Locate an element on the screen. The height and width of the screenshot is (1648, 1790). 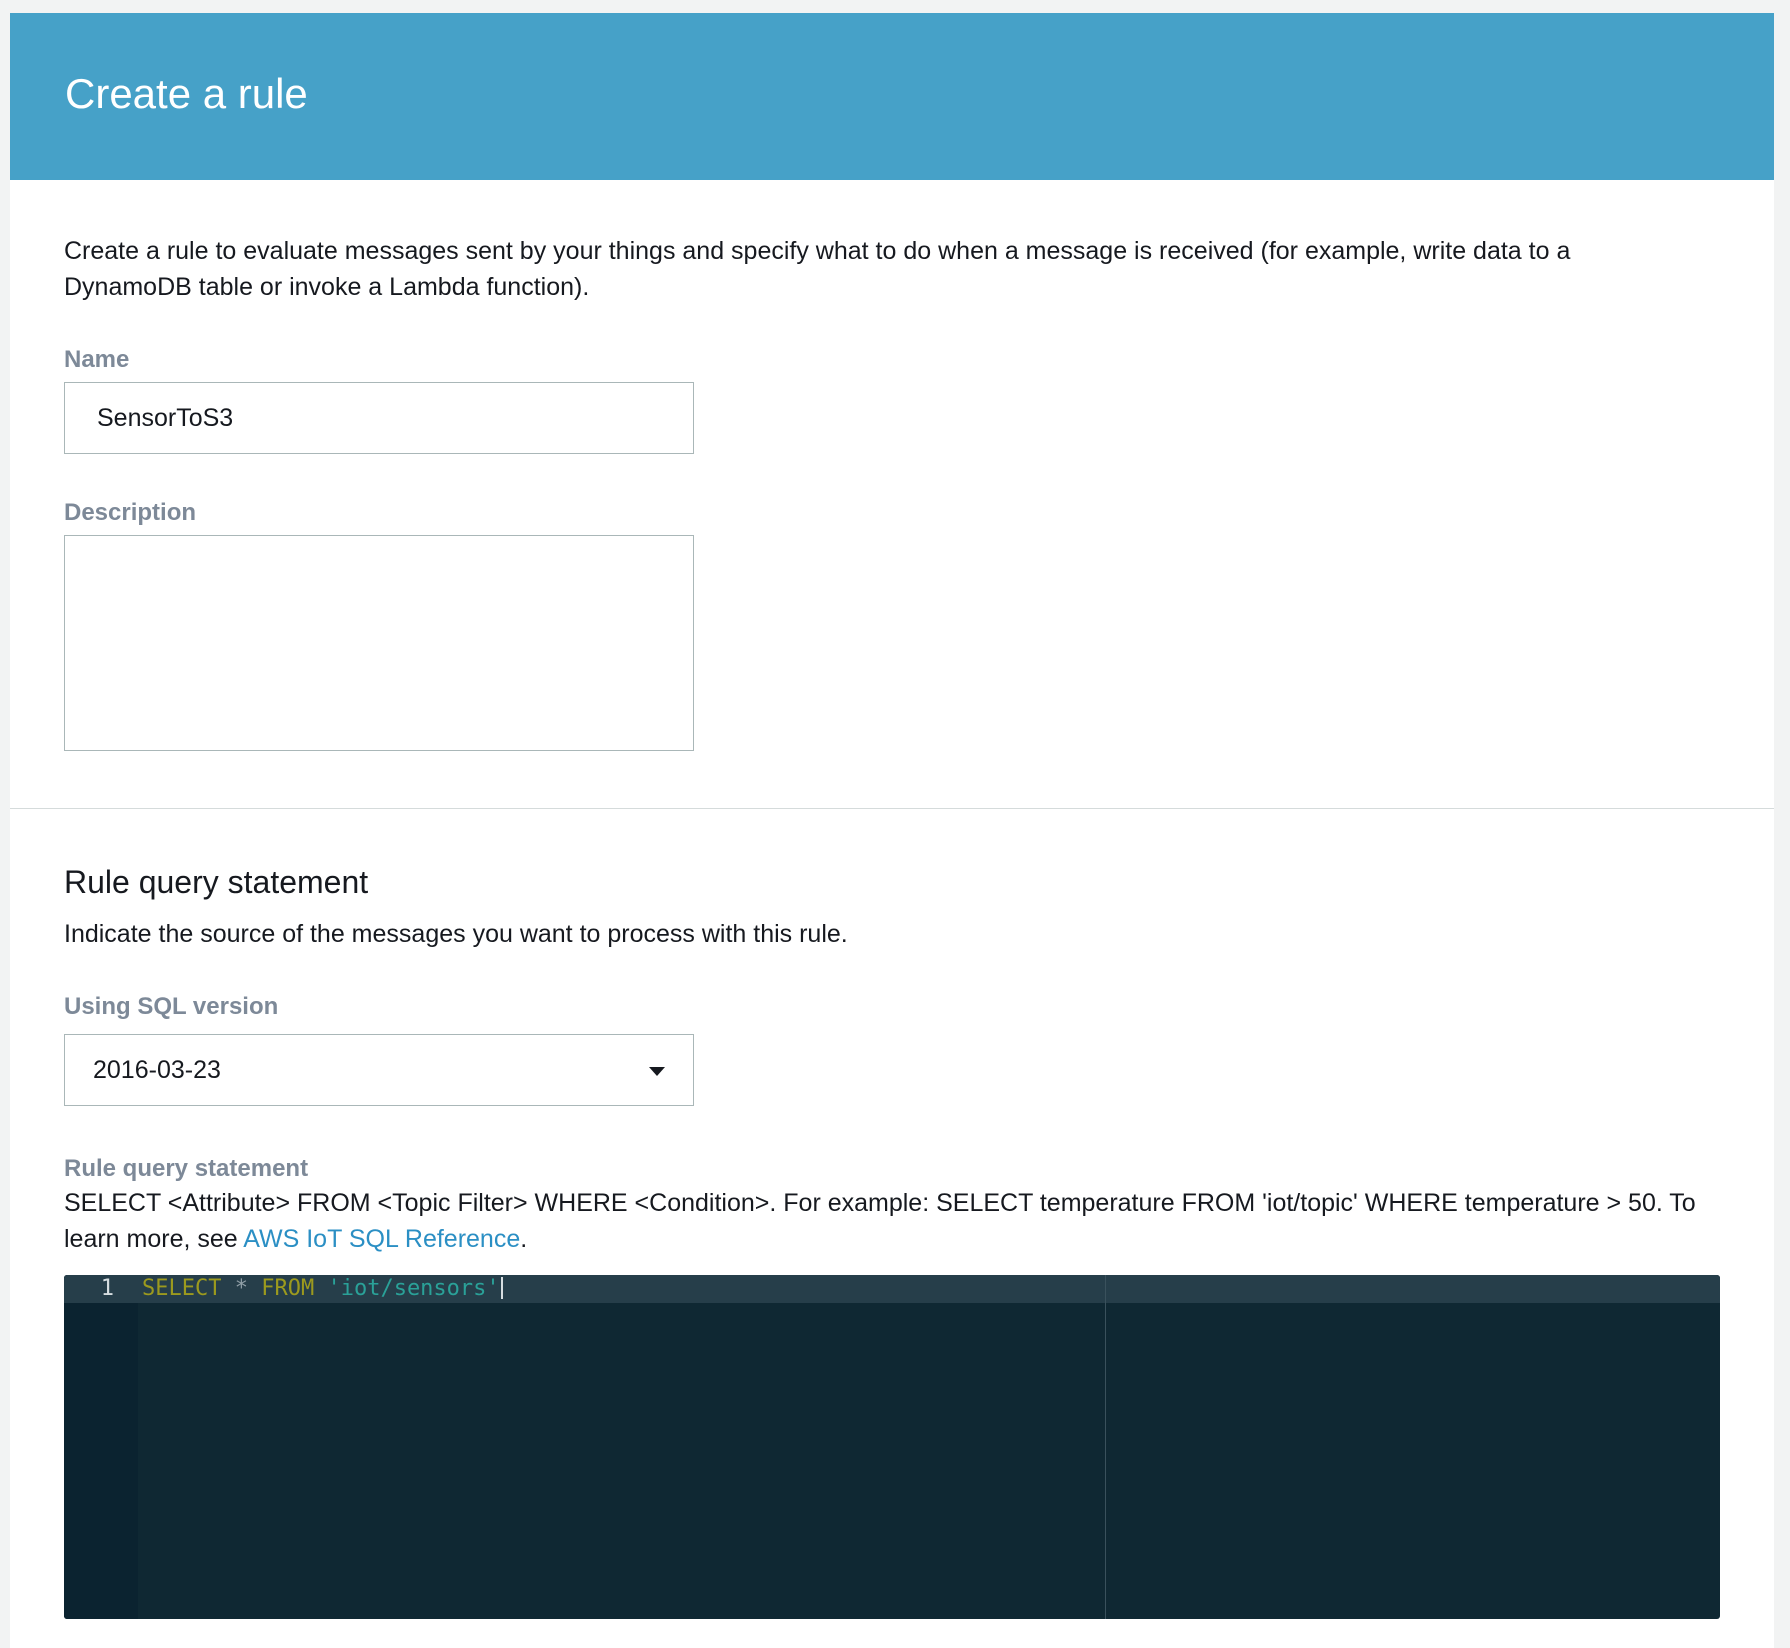
page-header: Create a rule is located at coordinates (892, 96).